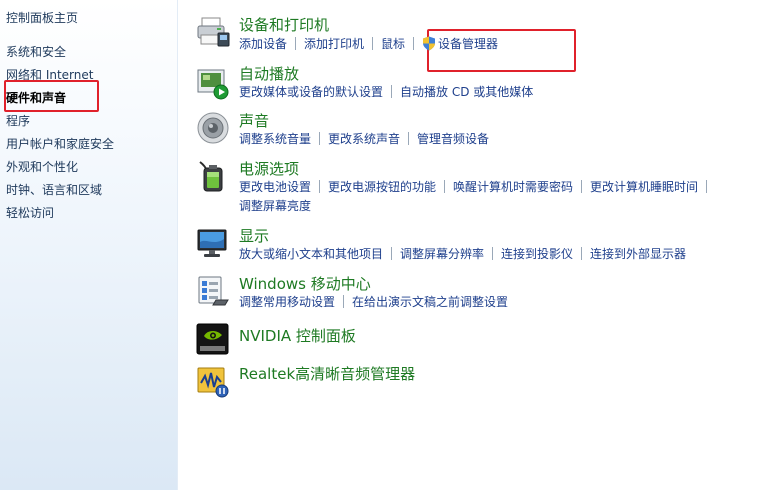 This screenshot has height=490, width=758. I want to click on realtek-icon, so click(213, 382).